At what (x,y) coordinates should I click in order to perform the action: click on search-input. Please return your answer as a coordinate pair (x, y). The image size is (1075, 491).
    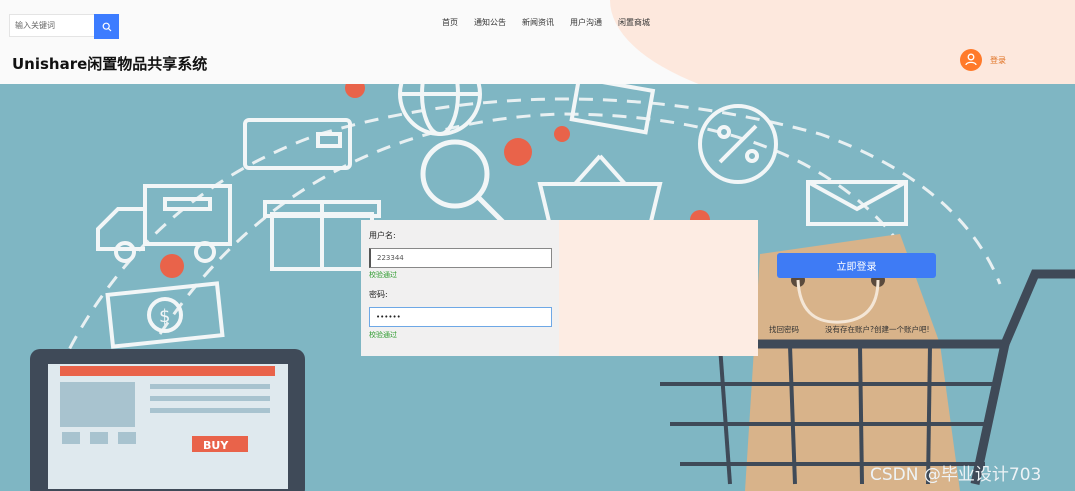
    Looking at the image, I should click on (51, 25).